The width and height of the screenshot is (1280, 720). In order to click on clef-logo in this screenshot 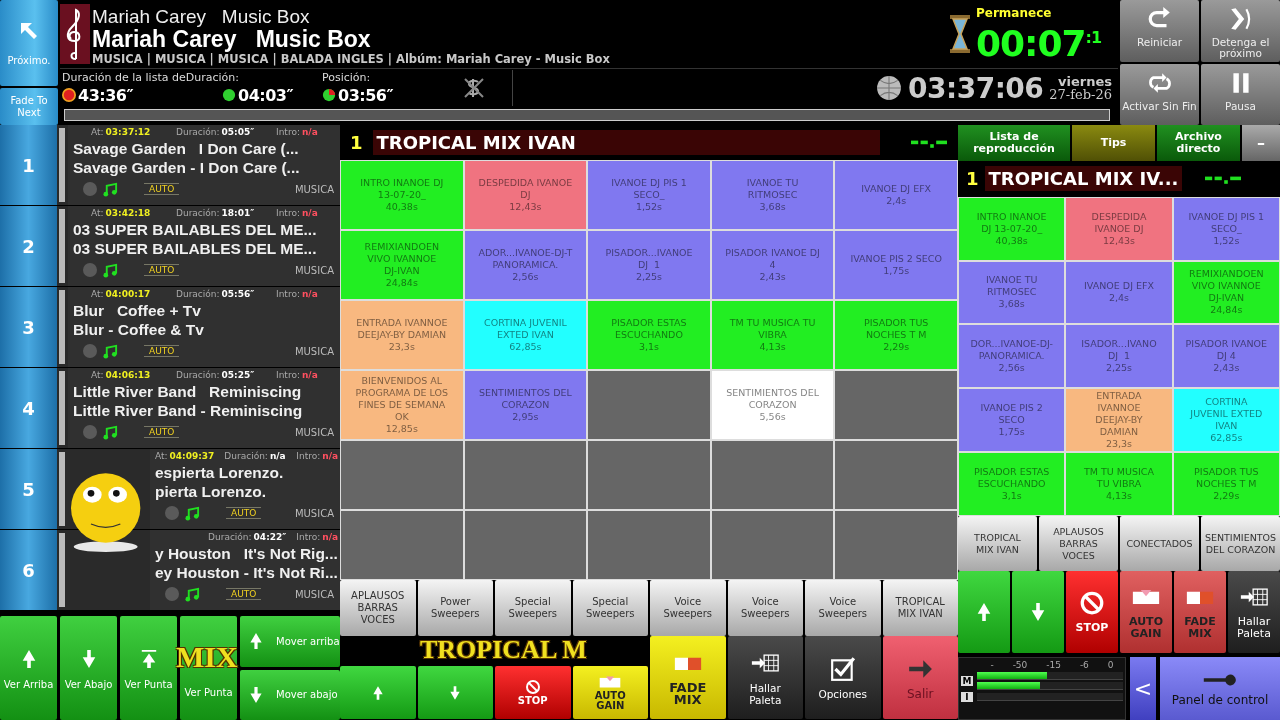, I will do `click(75, 34)`.